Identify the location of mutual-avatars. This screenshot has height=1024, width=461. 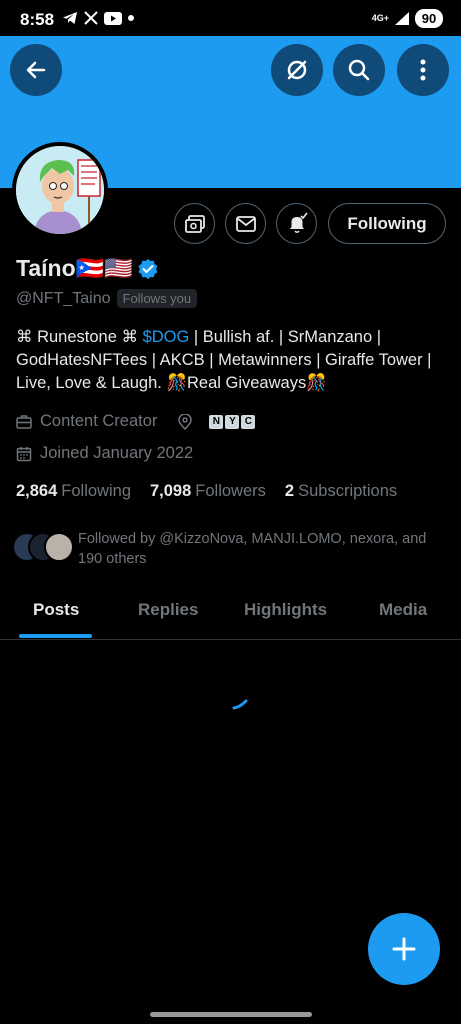
(44, 547).